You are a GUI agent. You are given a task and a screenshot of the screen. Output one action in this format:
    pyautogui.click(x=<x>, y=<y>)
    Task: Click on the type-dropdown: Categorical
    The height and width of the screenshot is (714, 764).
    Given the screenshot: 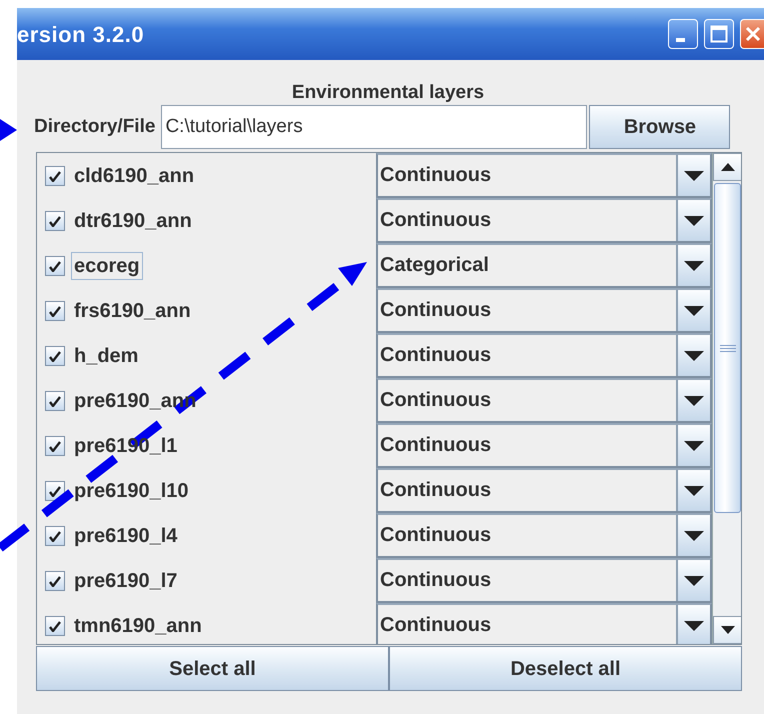 What is the action you would take?
    pyautogui.click(x=544, y=265)
    